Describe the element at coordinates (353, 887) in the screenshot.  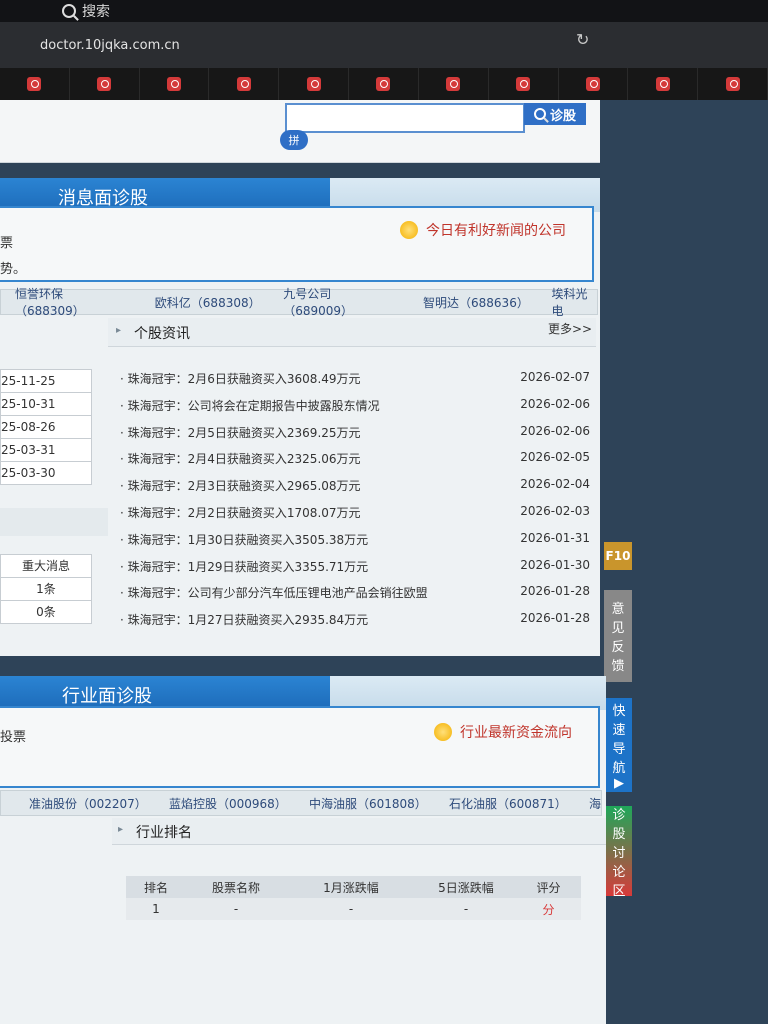
I see `table-header-row: 排名 股票名称 1月涨跌幅 5日涨跌幅 评分` at that location.